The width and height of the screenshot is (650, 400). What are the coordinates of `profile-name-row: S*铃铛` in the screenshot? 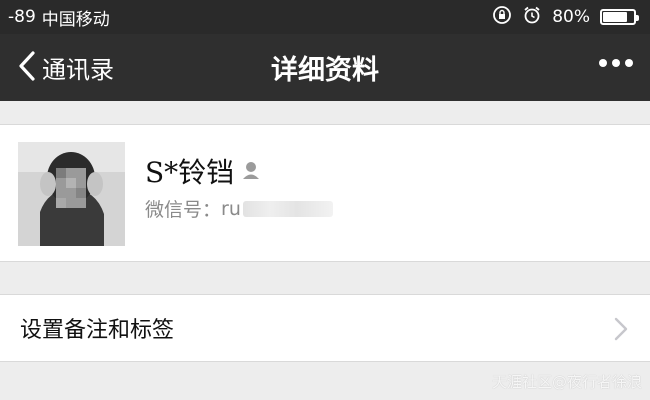 It's located at (203, 171).